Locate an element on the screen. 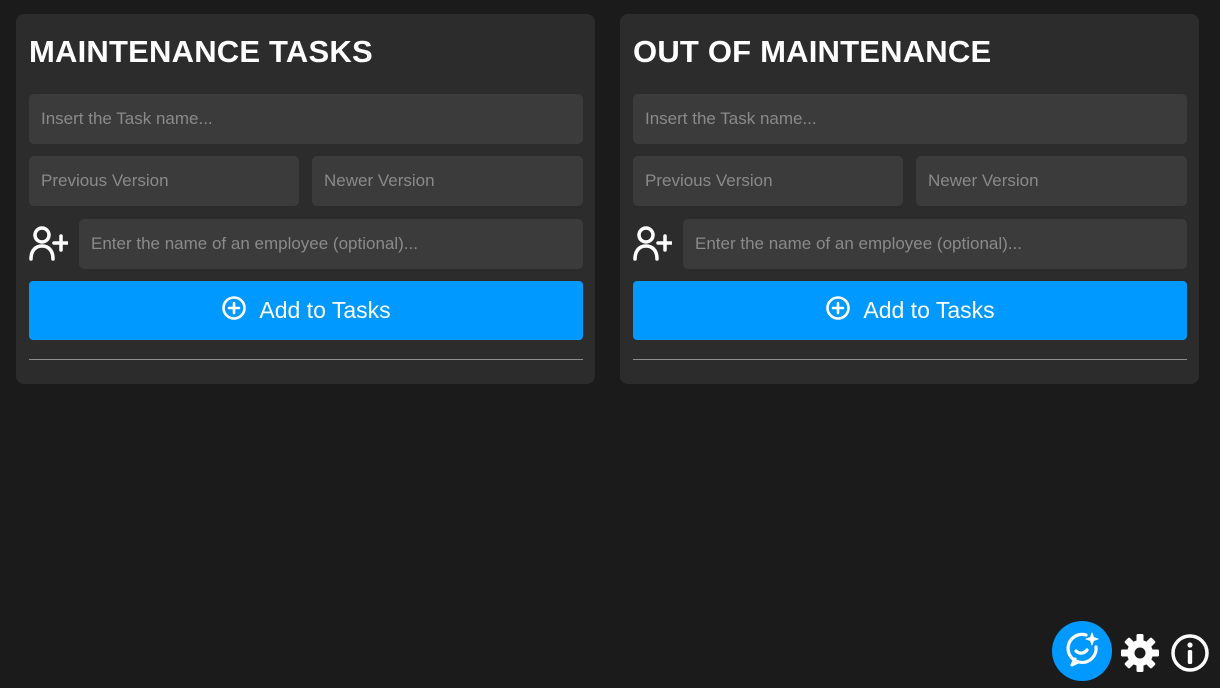  info-button is located at coordinates (1190, 653).